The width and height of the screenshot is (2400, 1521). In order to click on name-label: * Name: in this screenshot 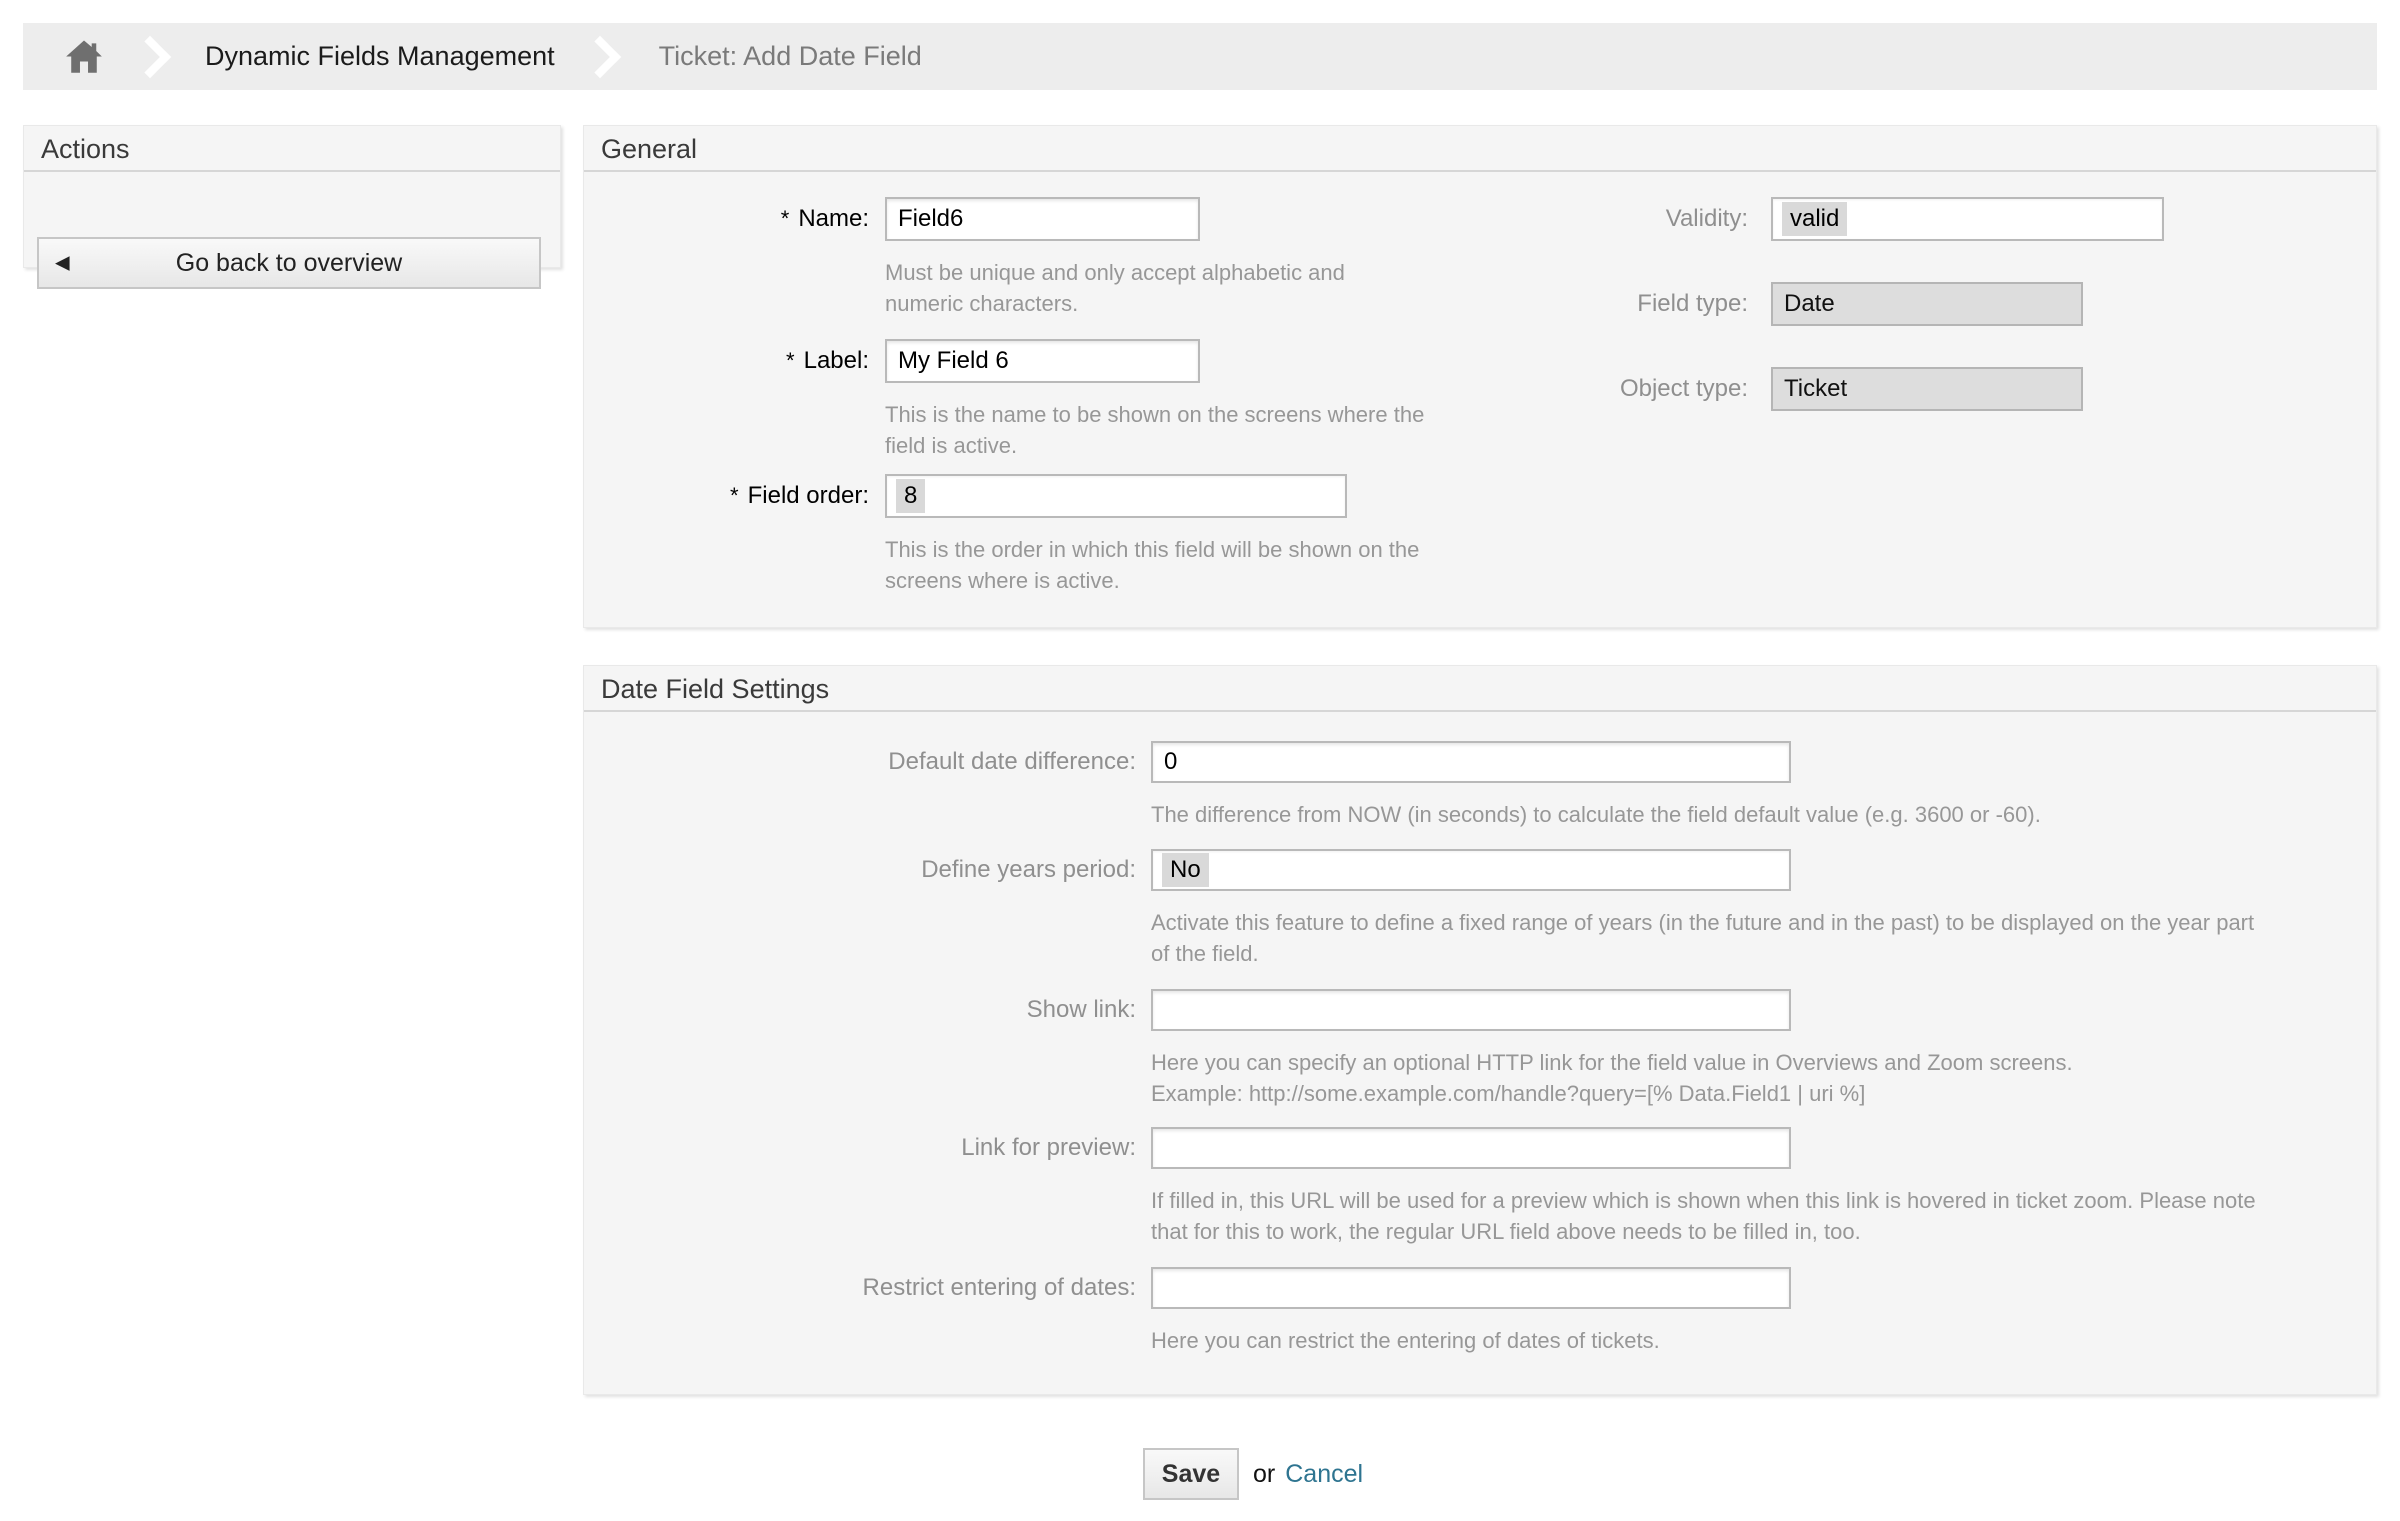, I will do `click(824, 218)`.